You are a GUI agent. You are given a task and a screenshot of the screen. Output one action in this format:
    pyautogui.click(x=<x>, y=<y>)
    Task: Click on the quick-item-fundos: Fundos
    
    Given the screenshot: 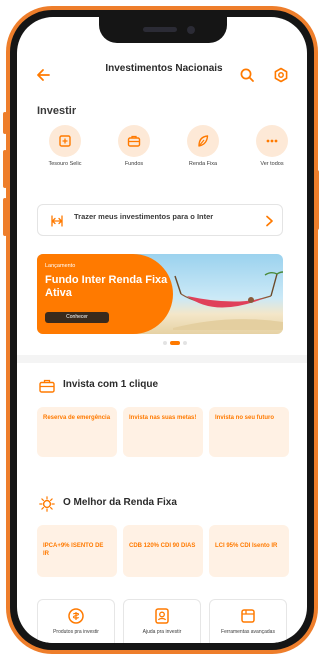 What is the action you would take?
    pyautogui.click(x=134, y=146)
    